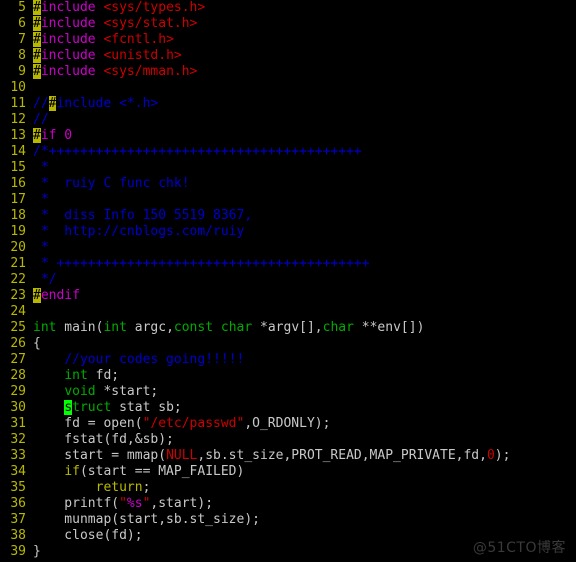  What do you see at coordinates (103, 439) in the screenshot?
I see `code-line-source: fstat(fd,&sb);` at bounding box center [103, 439].